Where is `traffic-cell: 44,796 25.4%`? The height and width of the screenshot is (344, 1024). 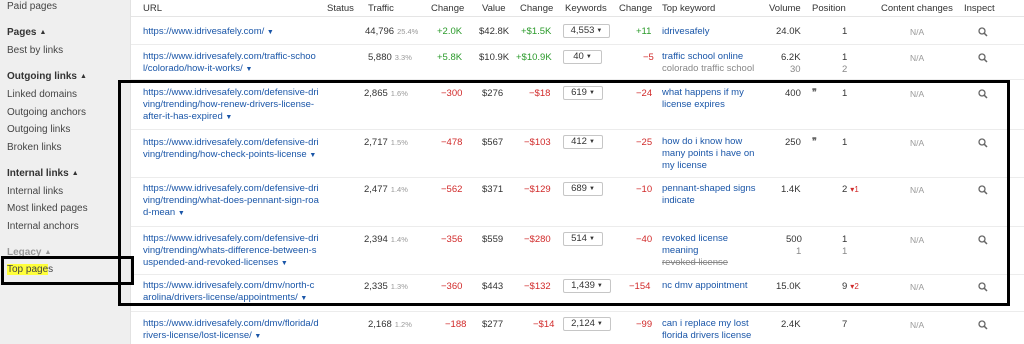 traffic-cell: 44,796 25.4% is located at coordinates (391, 31).